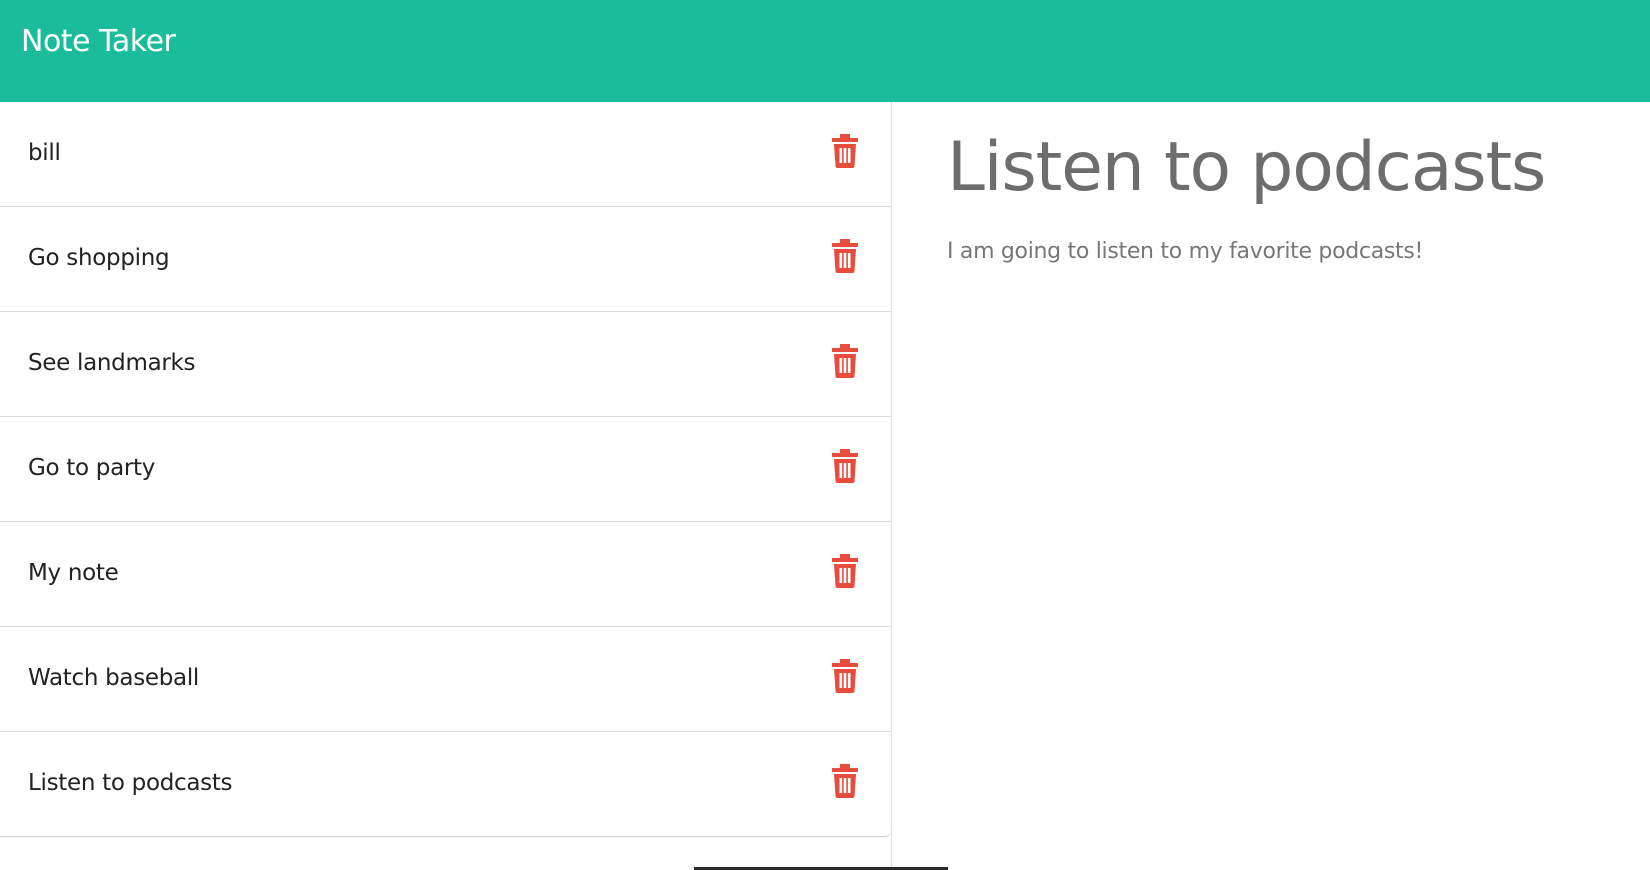 The width and height of the screenshot is (1650, 870). What do you see at coordinates (112, 363) in the screenshot?
I see `note-item-title: See landmarks` at bounding box center [112, 363].